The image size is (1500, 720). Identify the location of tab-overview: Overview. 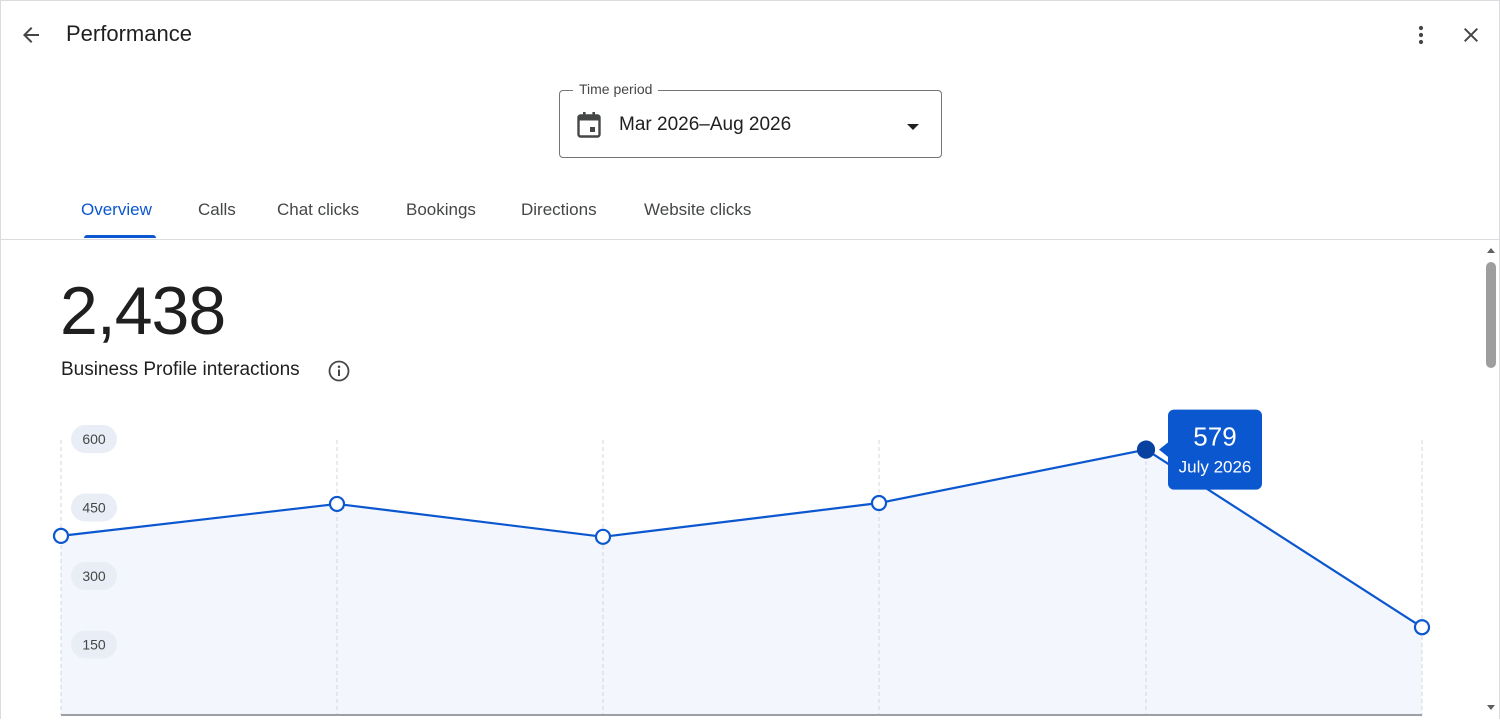
(116, 210).